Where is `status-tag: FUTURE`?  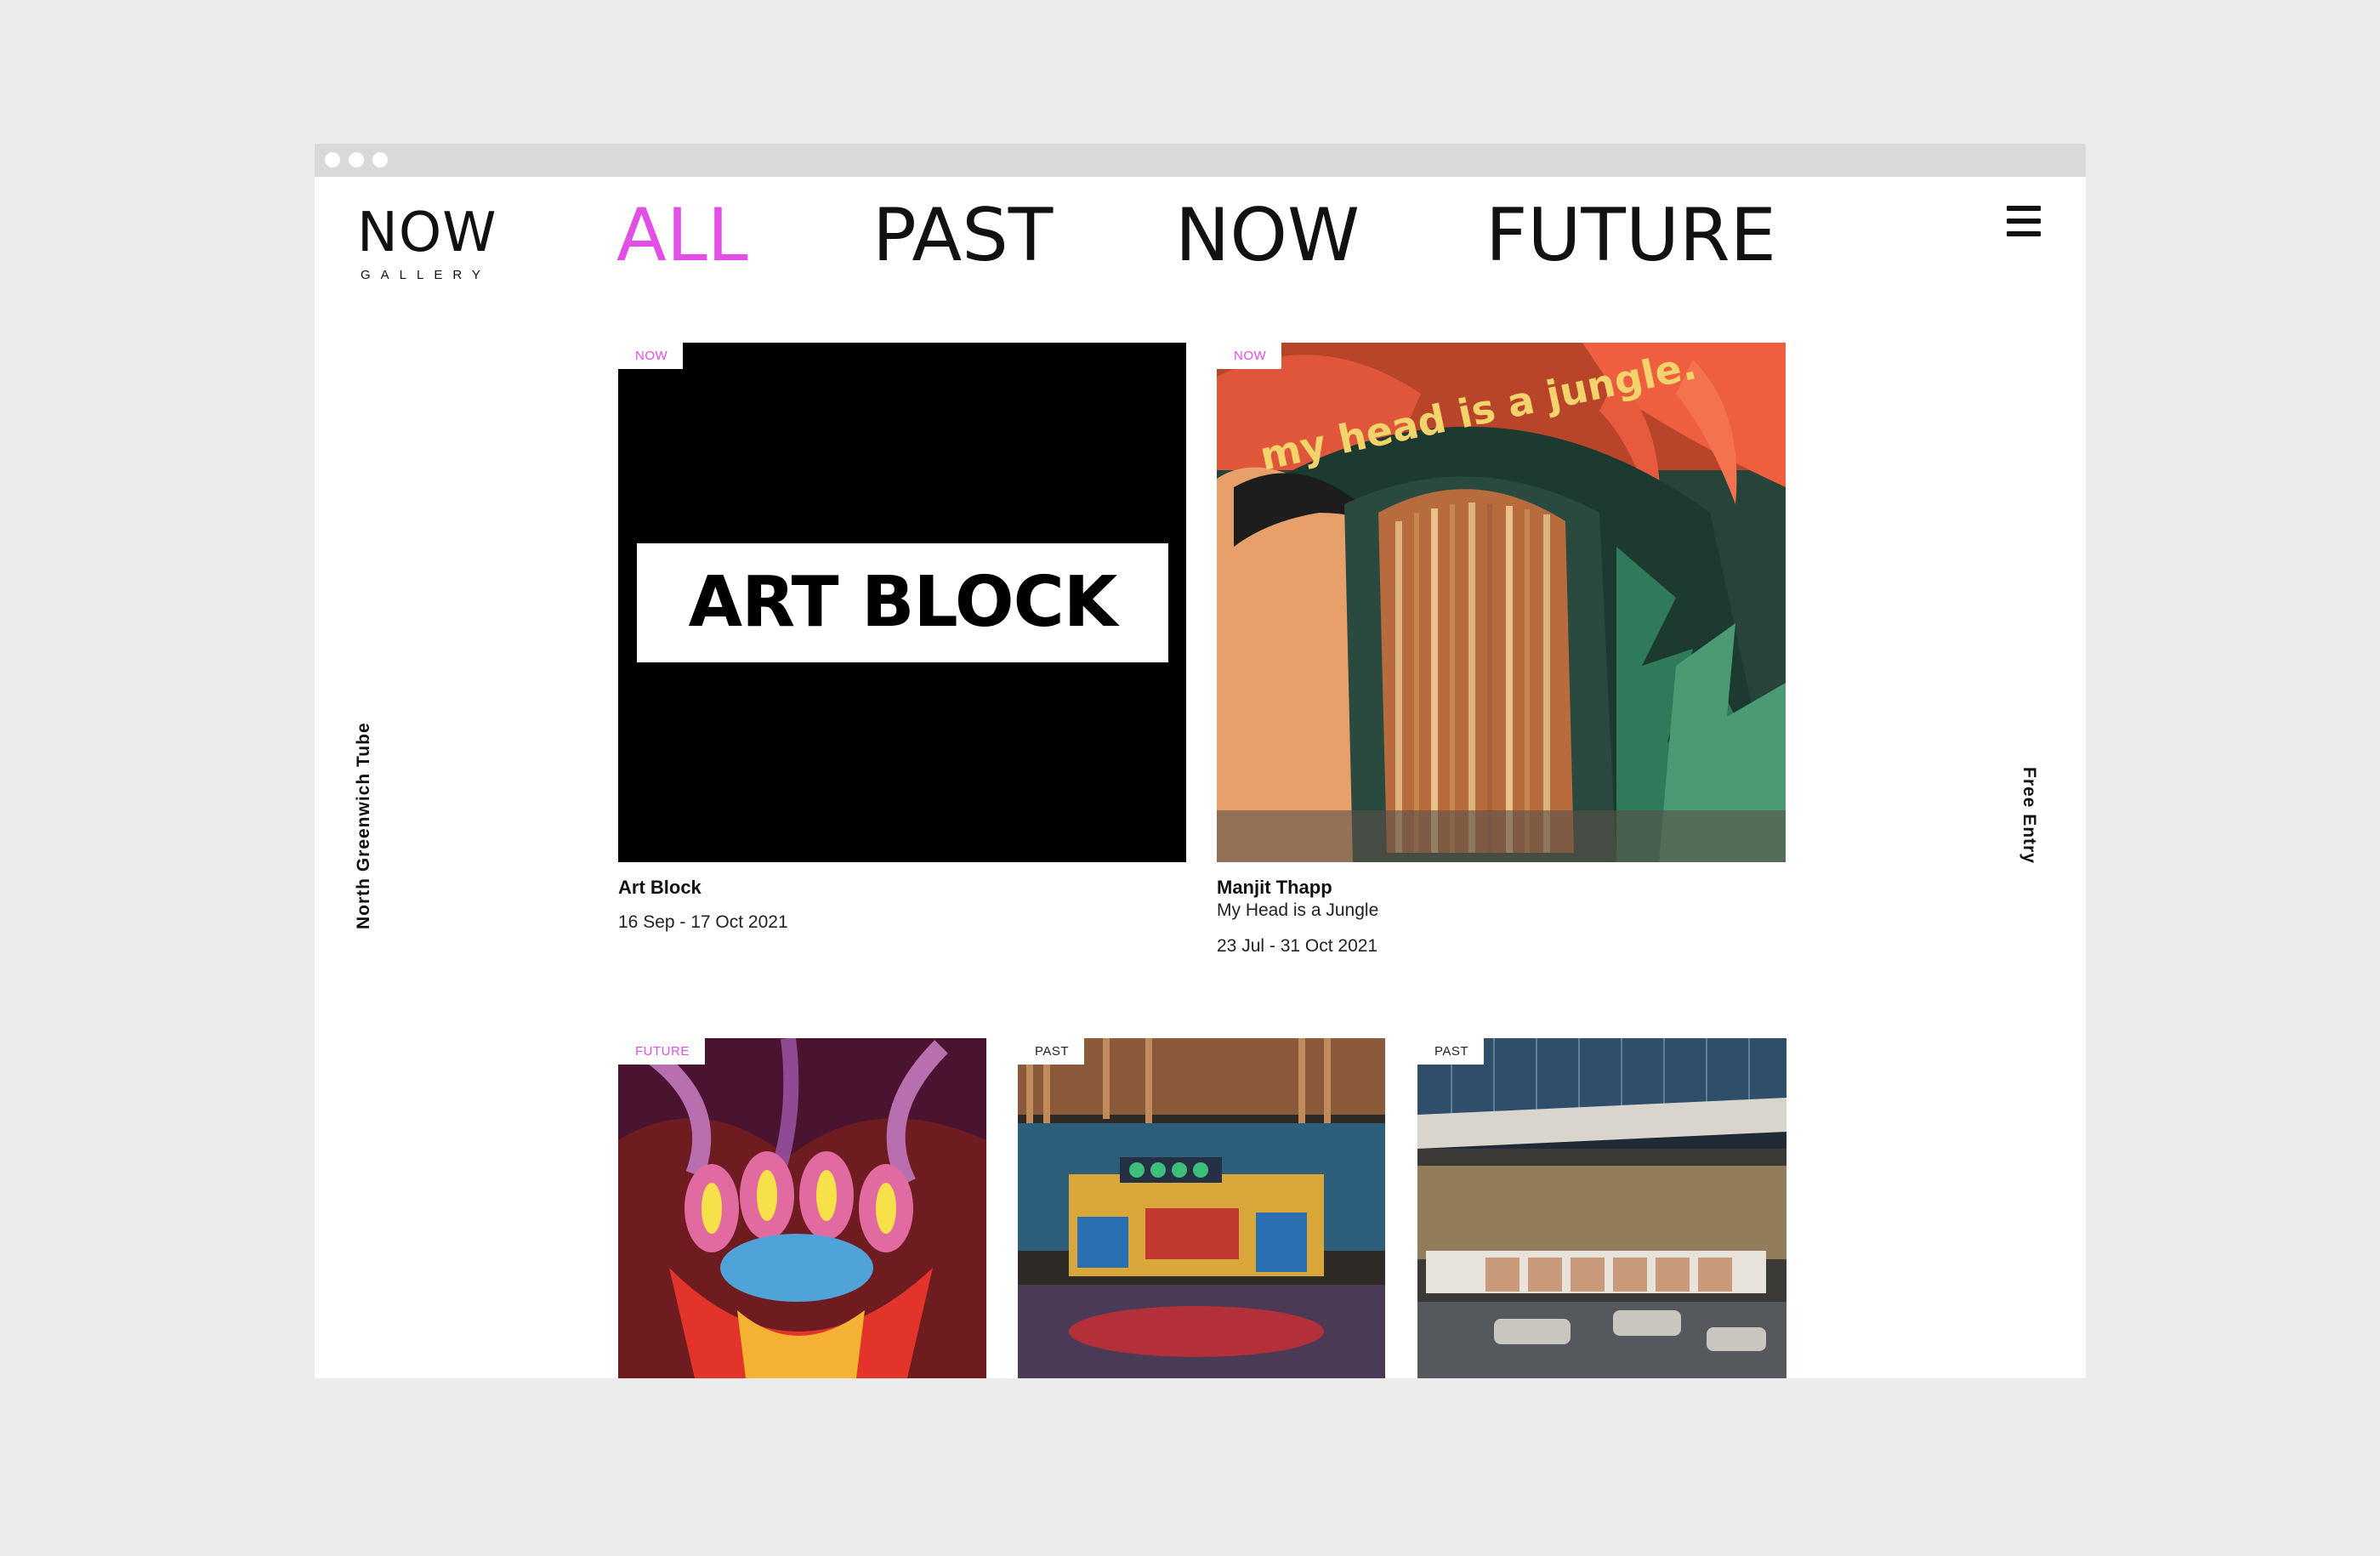 status-tag: FUTURE is located at coordinates (661, 1051).